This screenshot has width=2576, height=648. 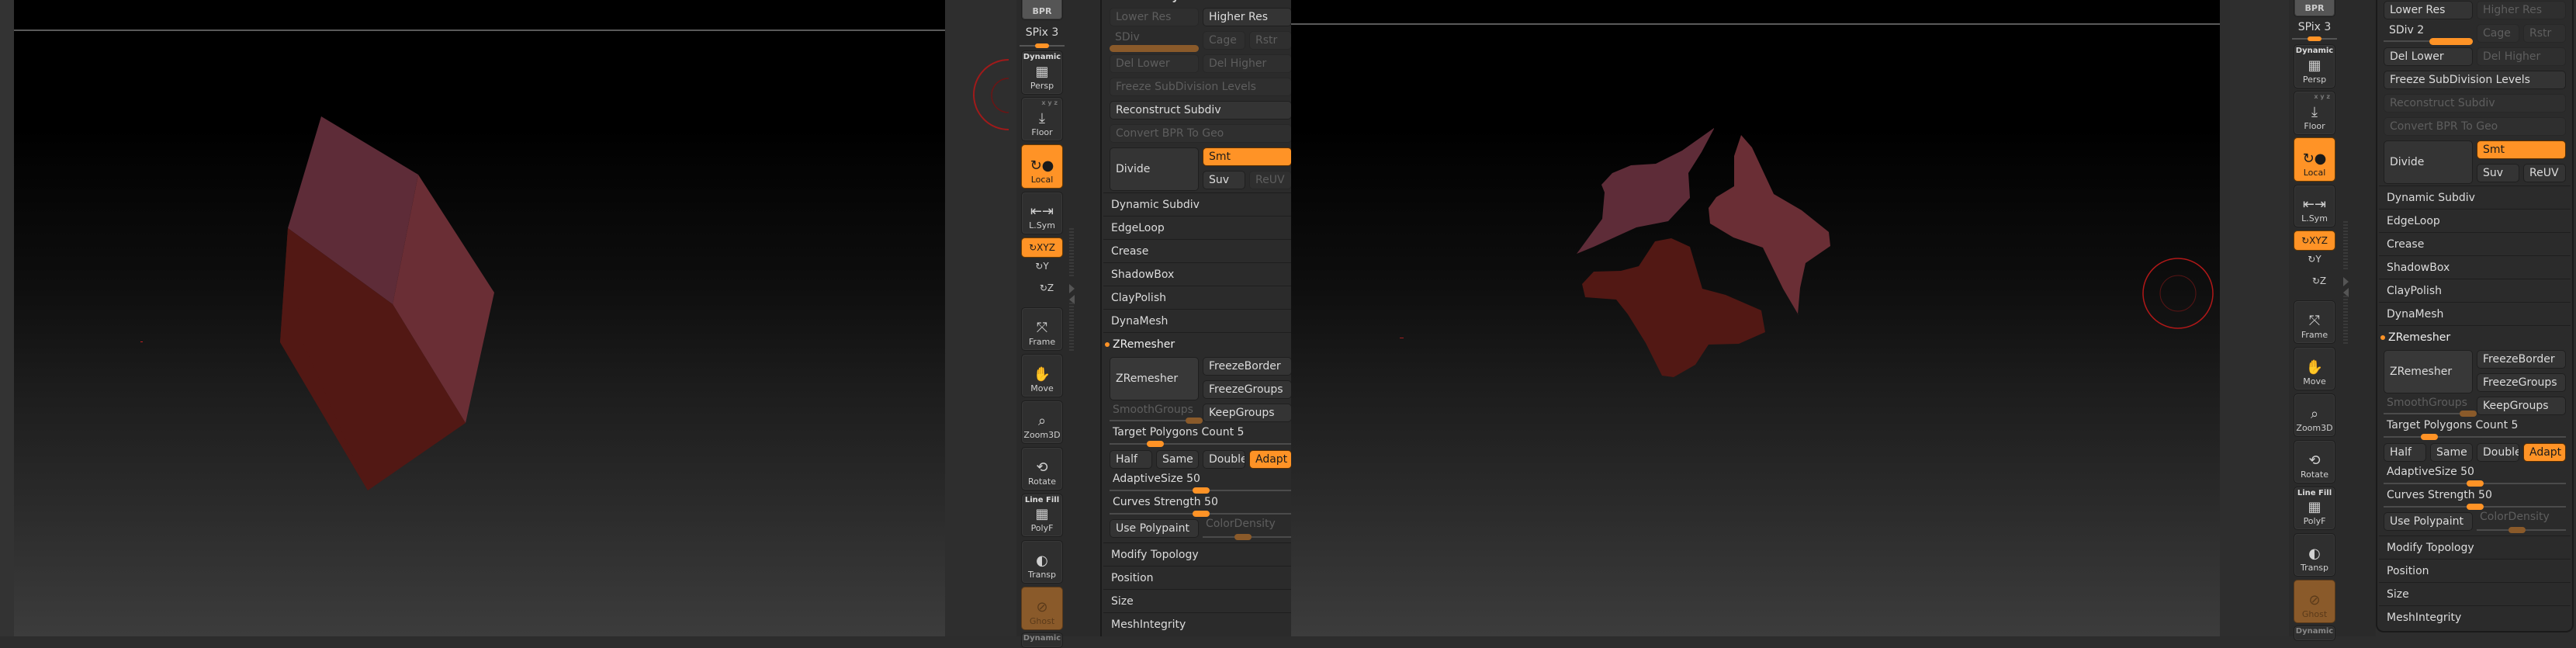 I want to click on bpr-button: BPR, so click(x=2314, y=8).